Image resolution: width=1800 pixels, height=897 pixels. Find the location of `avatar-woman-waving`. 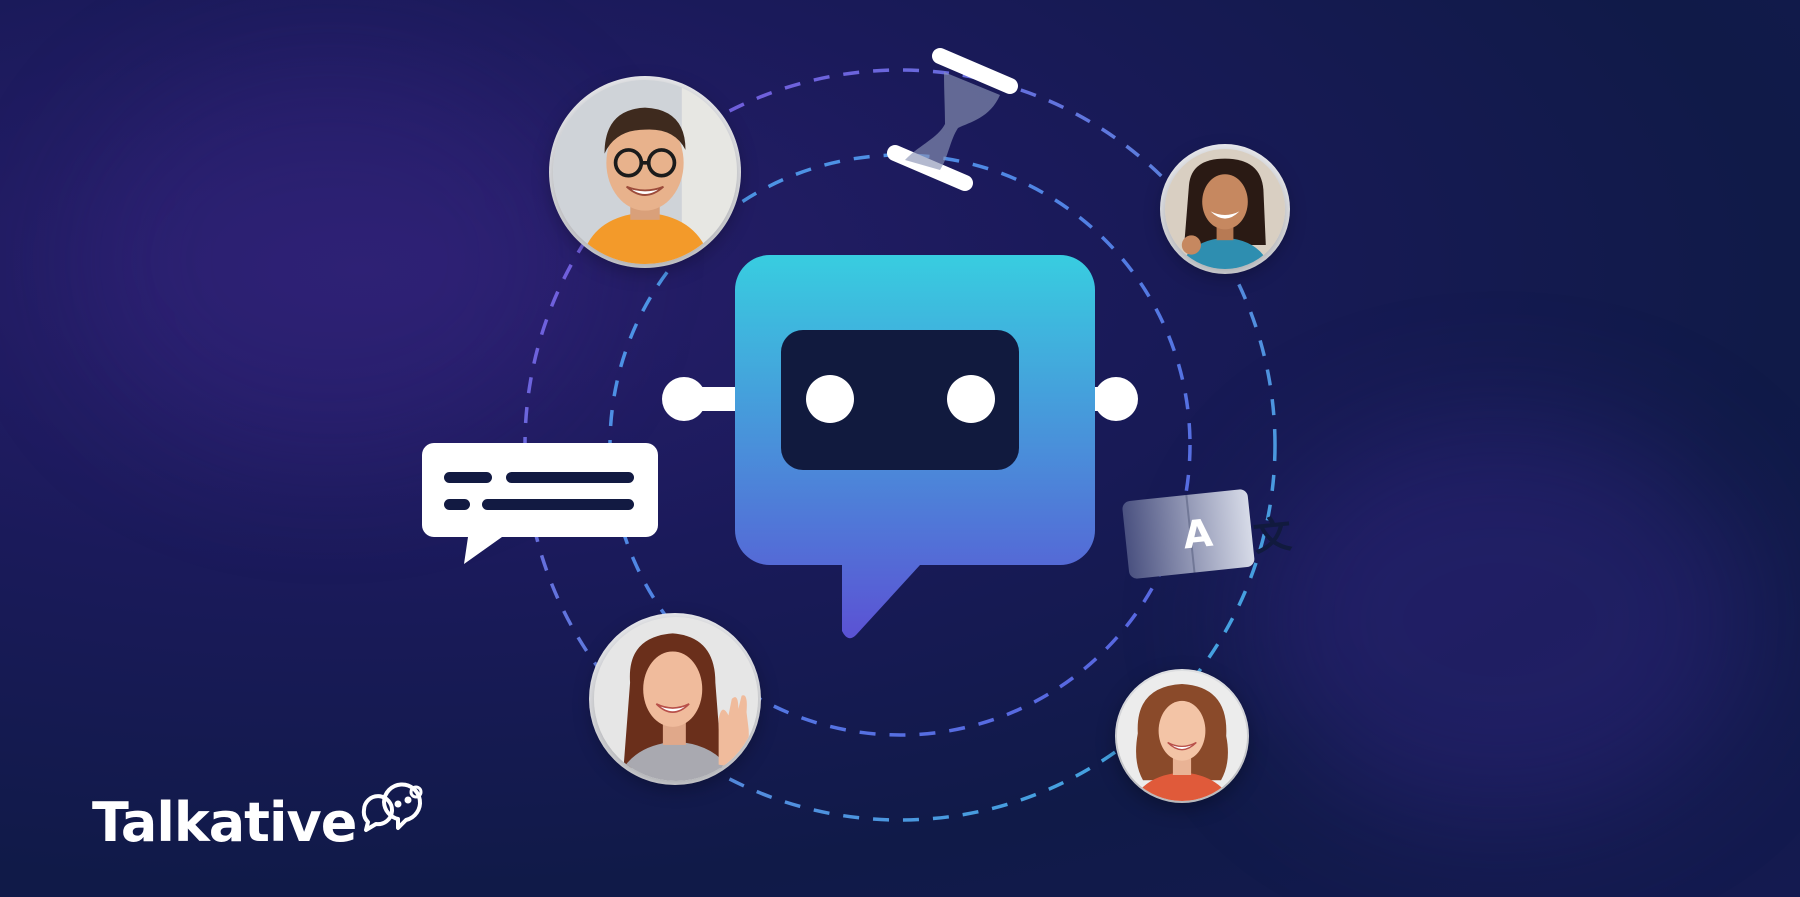

avatar-woman-waving is located at coordinates (676, 699).